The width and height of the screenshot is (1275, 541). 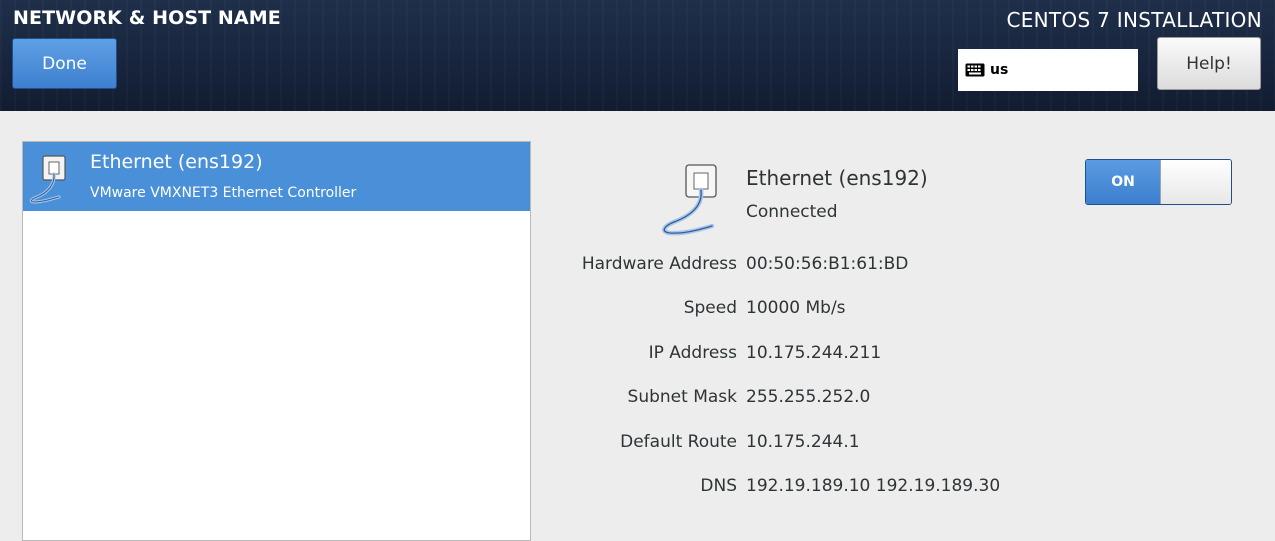 What do you see at coordinates (792, 212) in the screenshot?
I see `device-connection-status: Connected` at bounding box center [792, 212].